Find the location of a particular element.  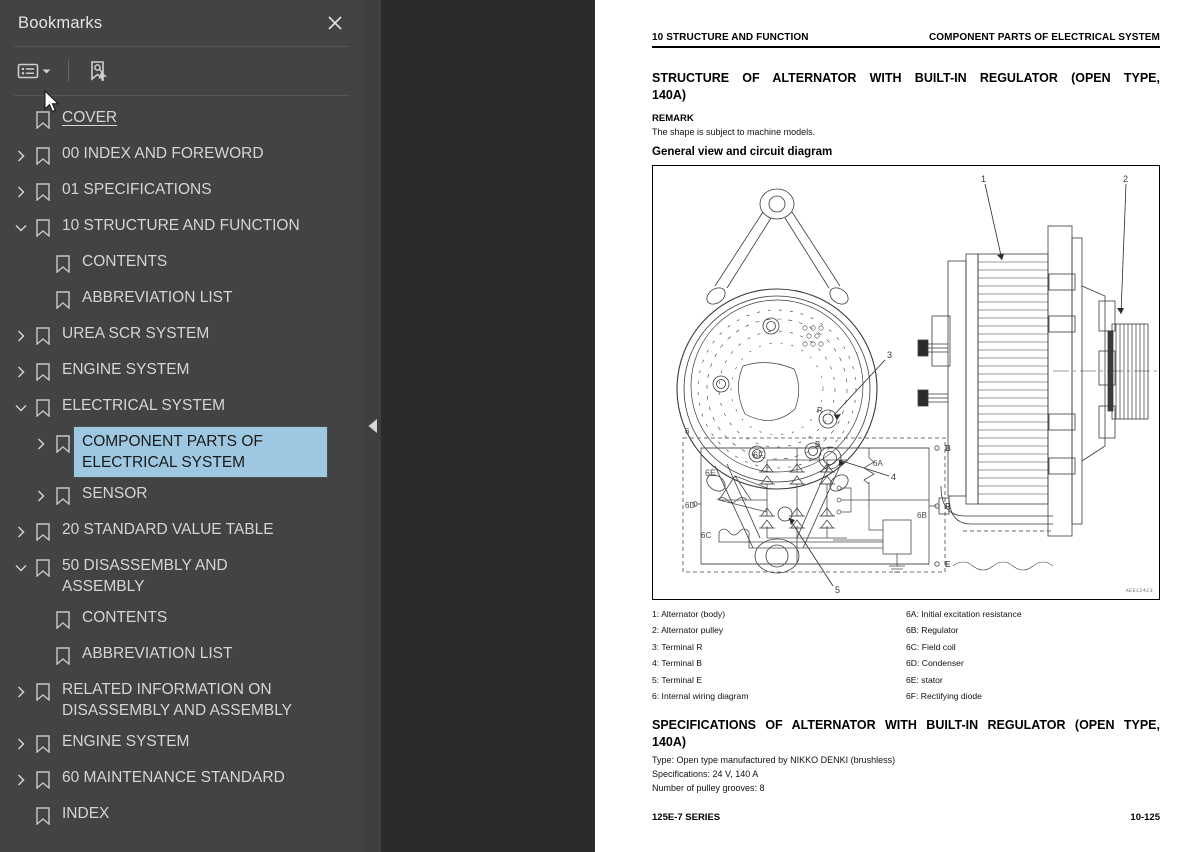

figure-subheading: General view and circuit diagram is located at coordinates (742, 152).